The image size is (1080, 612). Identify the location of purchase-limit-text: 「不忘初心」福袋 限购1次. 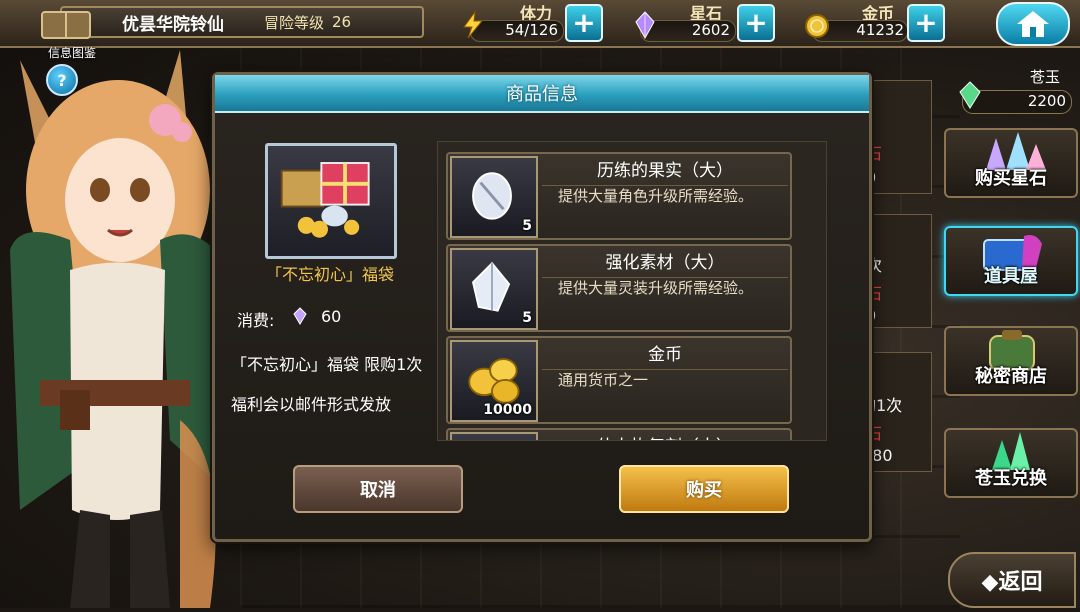
(327, 364).